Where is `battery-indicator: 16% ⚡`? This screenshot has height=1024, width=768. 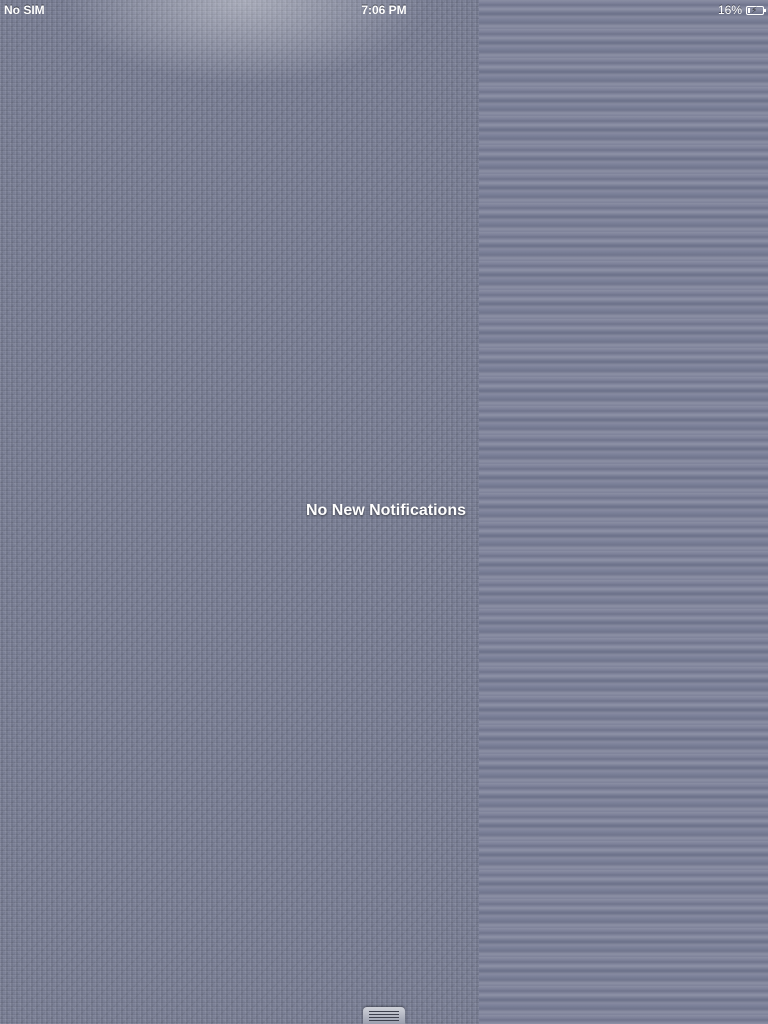 battery-indicator: 16% ⚡ is located at coordinates (741, 10).